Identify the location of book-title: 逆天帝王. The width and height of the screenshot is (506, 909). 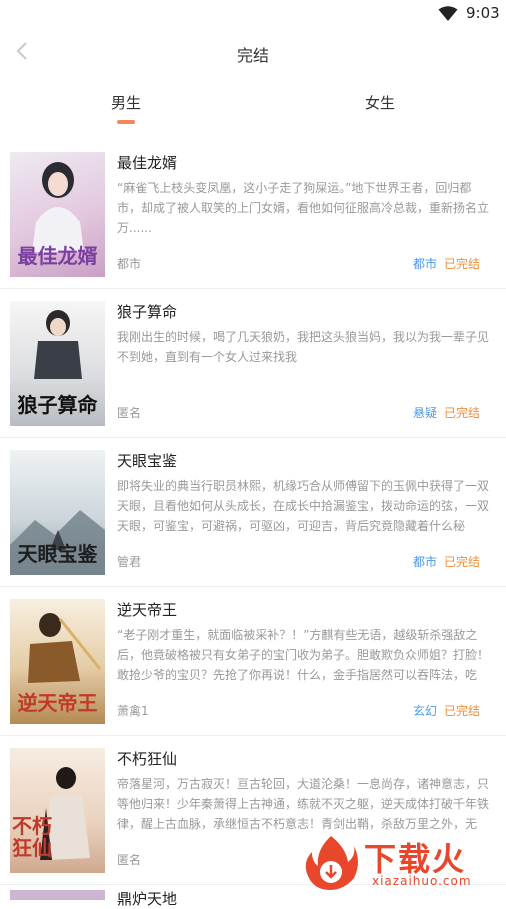
(147, 610).